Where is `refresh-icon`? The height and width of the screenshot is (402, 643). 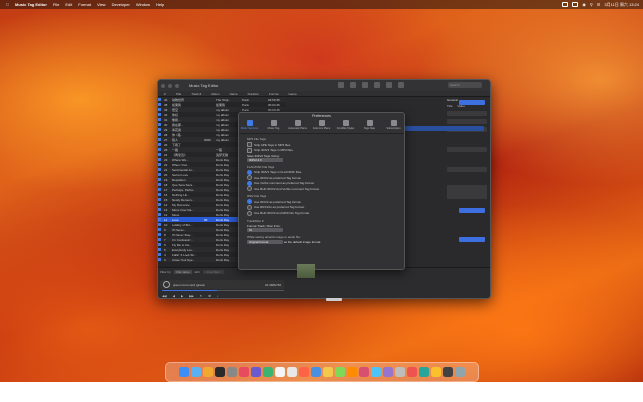
refresh-icon is located at coordinates (353, 85).